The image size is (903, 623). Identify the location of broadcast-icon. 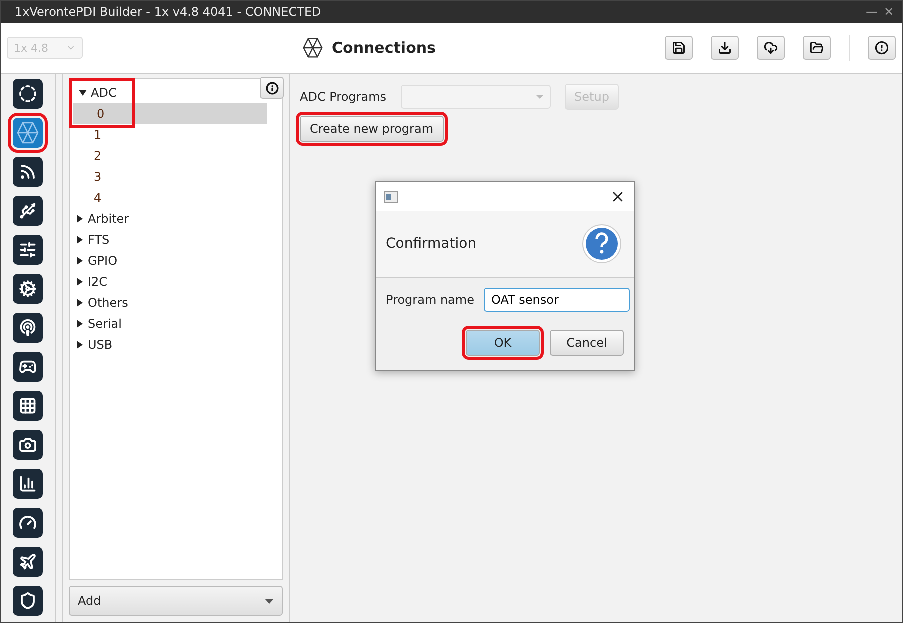
(28, 328).